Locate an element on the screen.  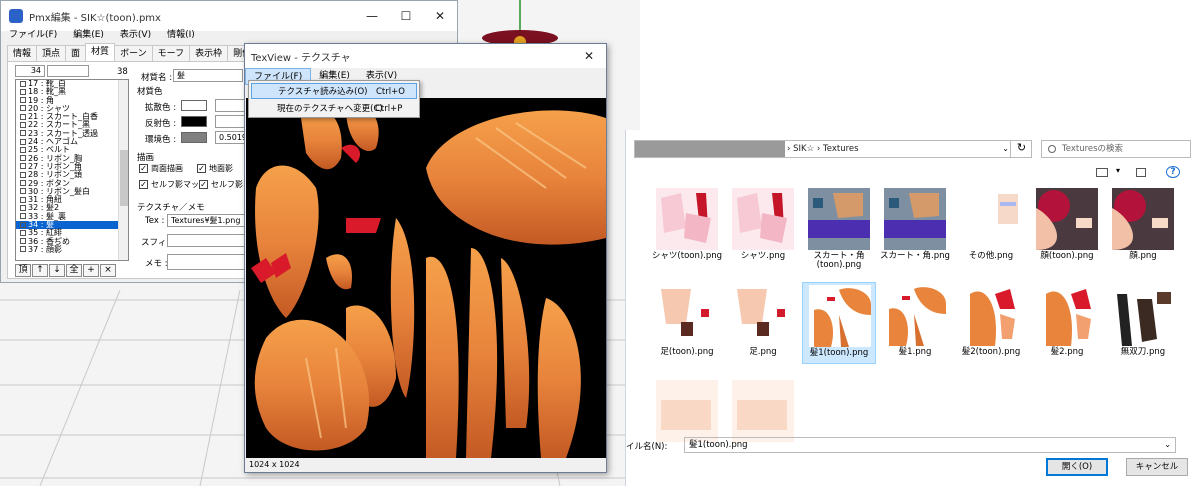
file-item: その他.png is located at coordinates (991, 227).